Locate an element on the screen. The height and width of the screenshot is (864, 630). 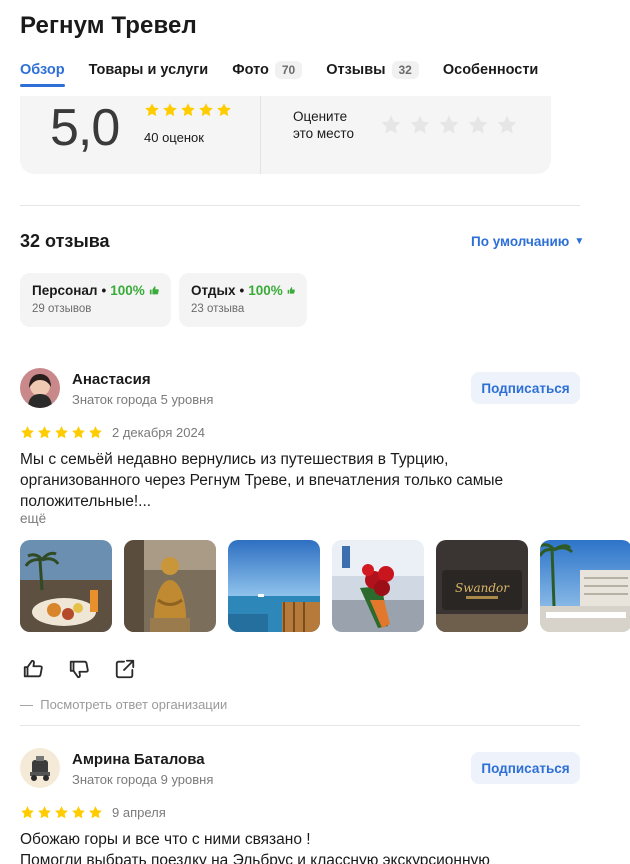
aspect-reviews: 23 отзыва is located at coordinates (218, 309).